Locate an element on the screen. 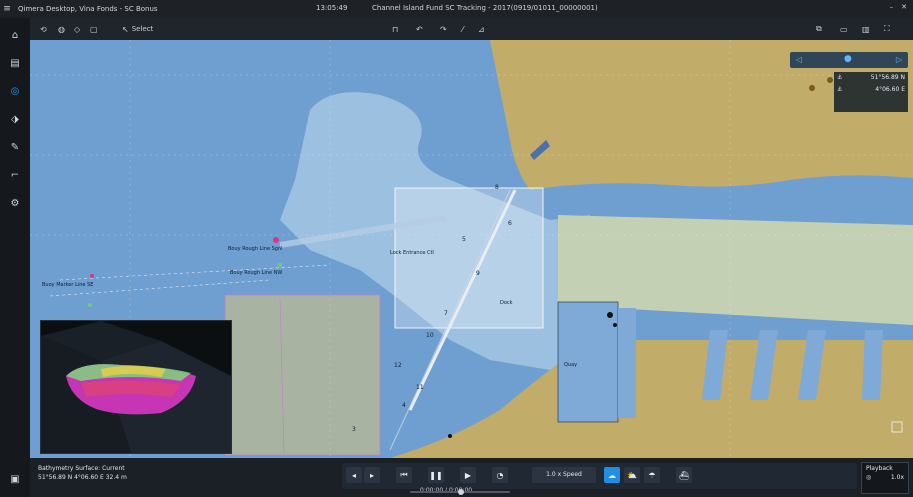  skip-start-icon: ⏮ is located at coordinates (404, 475).